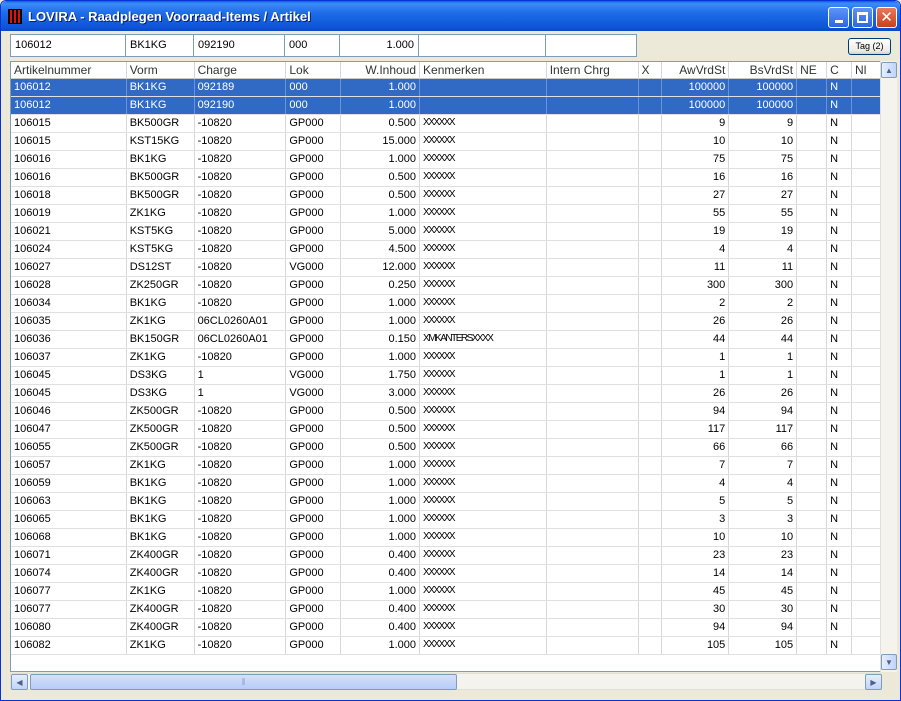 The height and width of the screenshot is (701, 901). What do you see at coordinates (812, 627) in the screenshot?
I see `cell-ne` at bounding box center [812, 627].